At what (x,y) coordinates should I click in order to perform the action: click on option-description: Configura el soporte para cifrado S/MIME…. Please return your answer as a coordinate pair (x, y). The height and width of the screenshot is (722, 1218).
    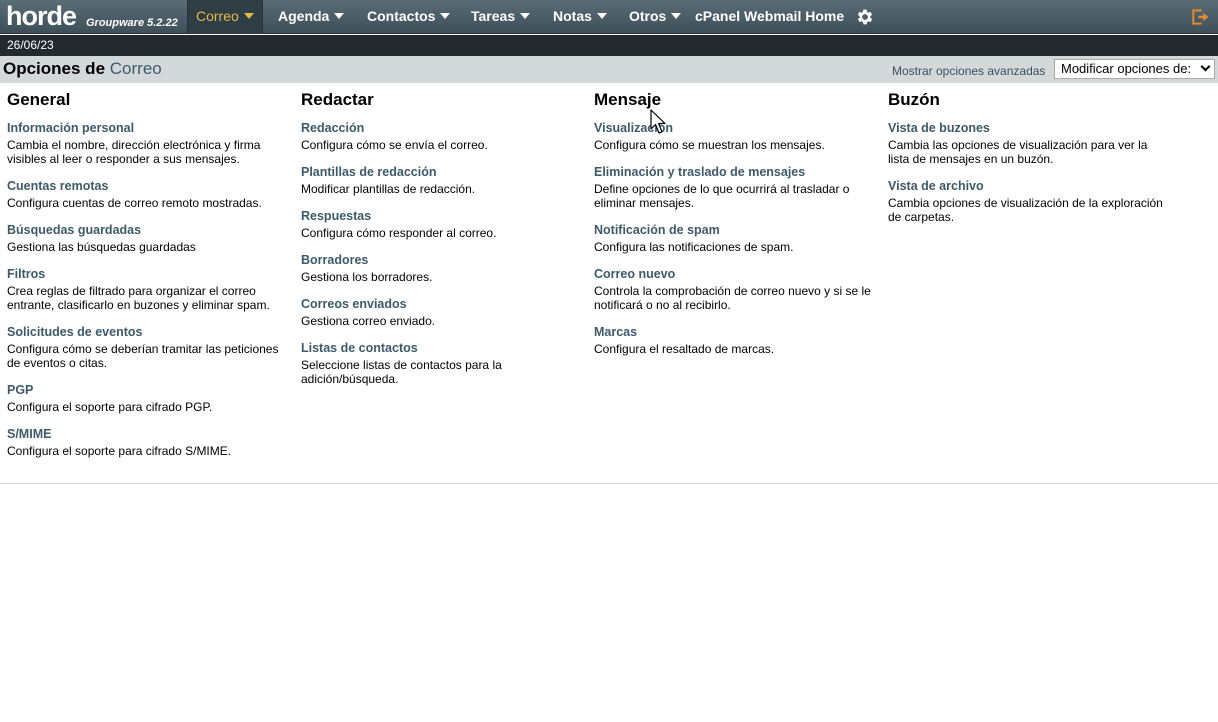
    Looking at the image, I should click on (119, 451).